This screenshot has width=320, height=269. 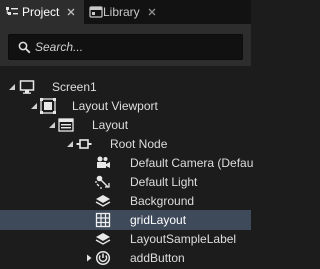 I want to click on tree-item-label: Default Camera (Defau, so click(x=192, y=163).